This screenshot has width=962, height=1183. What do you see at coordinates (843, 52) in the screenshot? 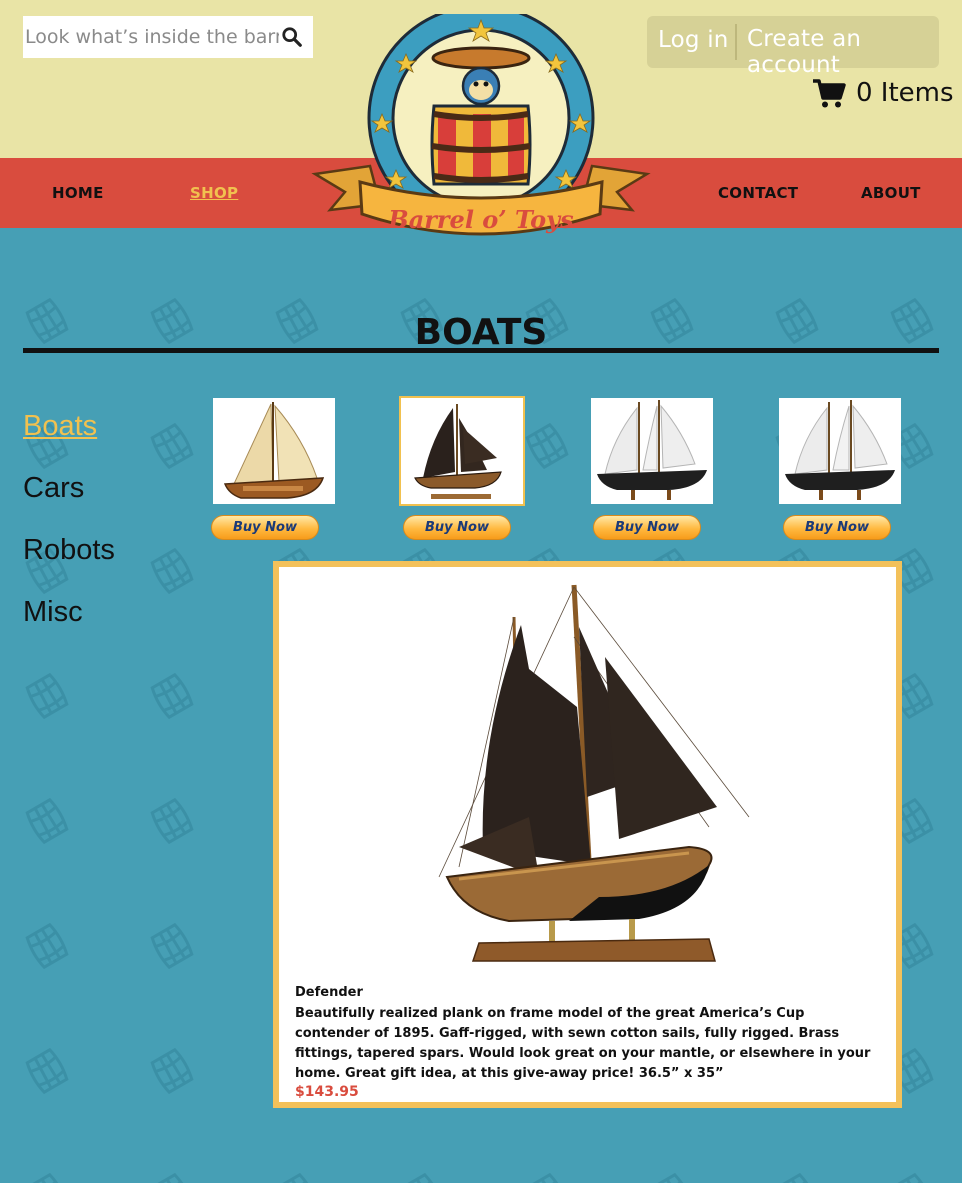
I see `create-account-link: Create an account` at bounding box center [843, 52].